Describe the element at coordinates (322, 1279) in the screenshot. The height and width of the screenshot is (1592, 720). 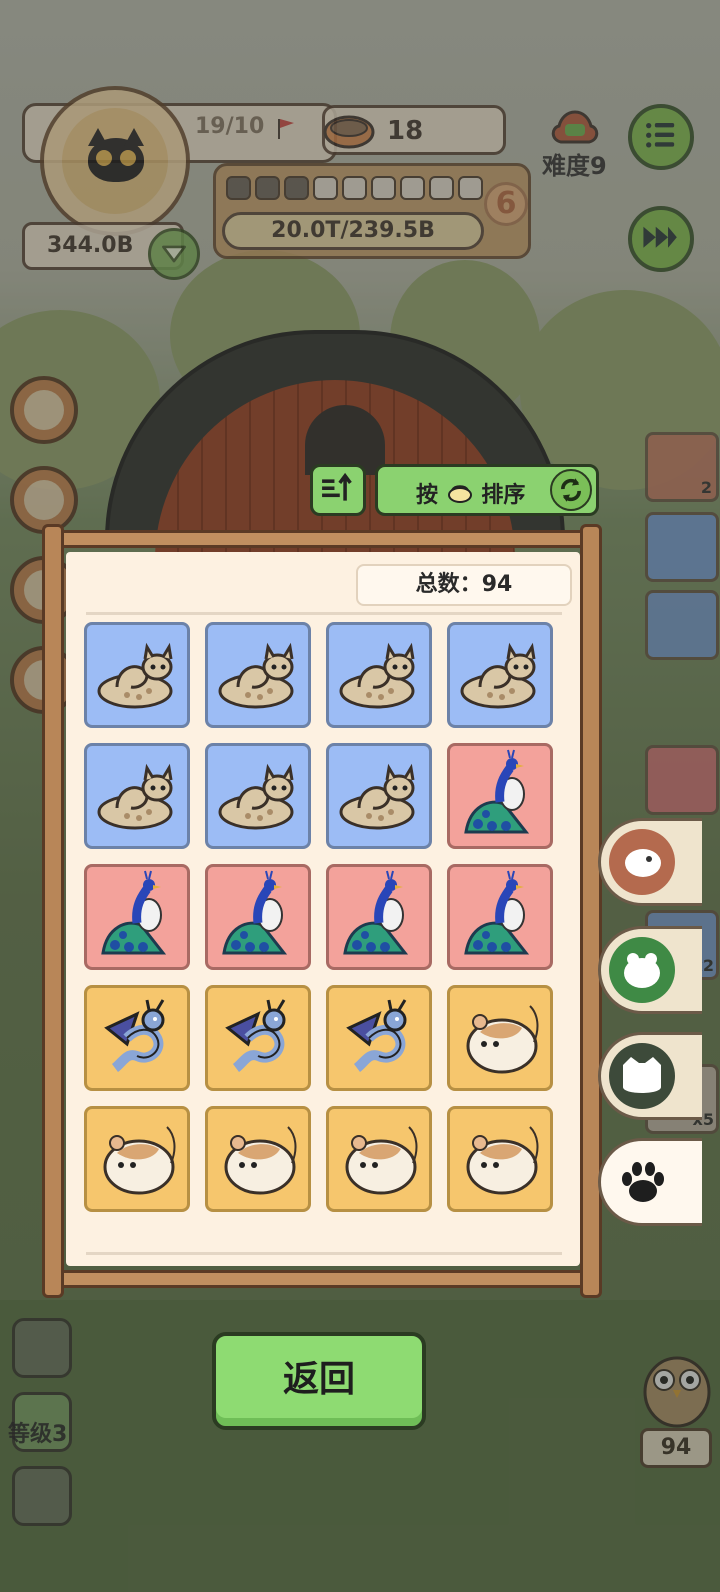
I see `frame-rail-bottom` at that location.